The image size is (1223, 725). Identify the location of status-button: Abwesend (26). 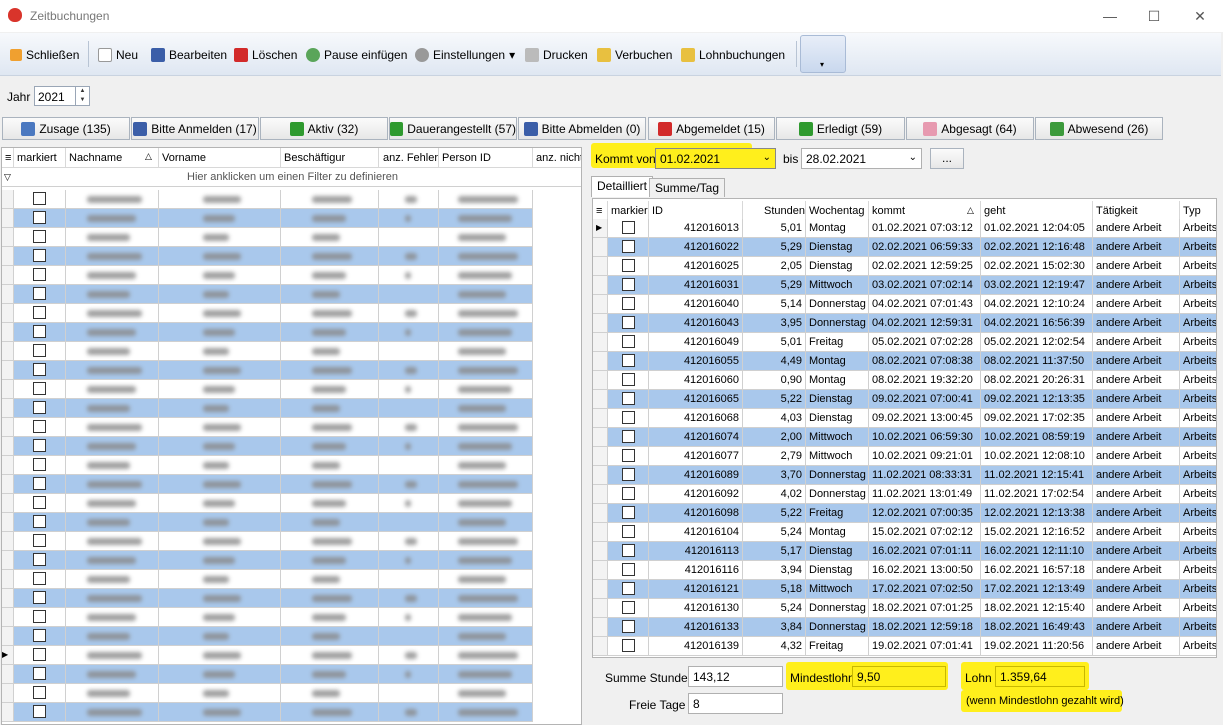
(1099, 128).